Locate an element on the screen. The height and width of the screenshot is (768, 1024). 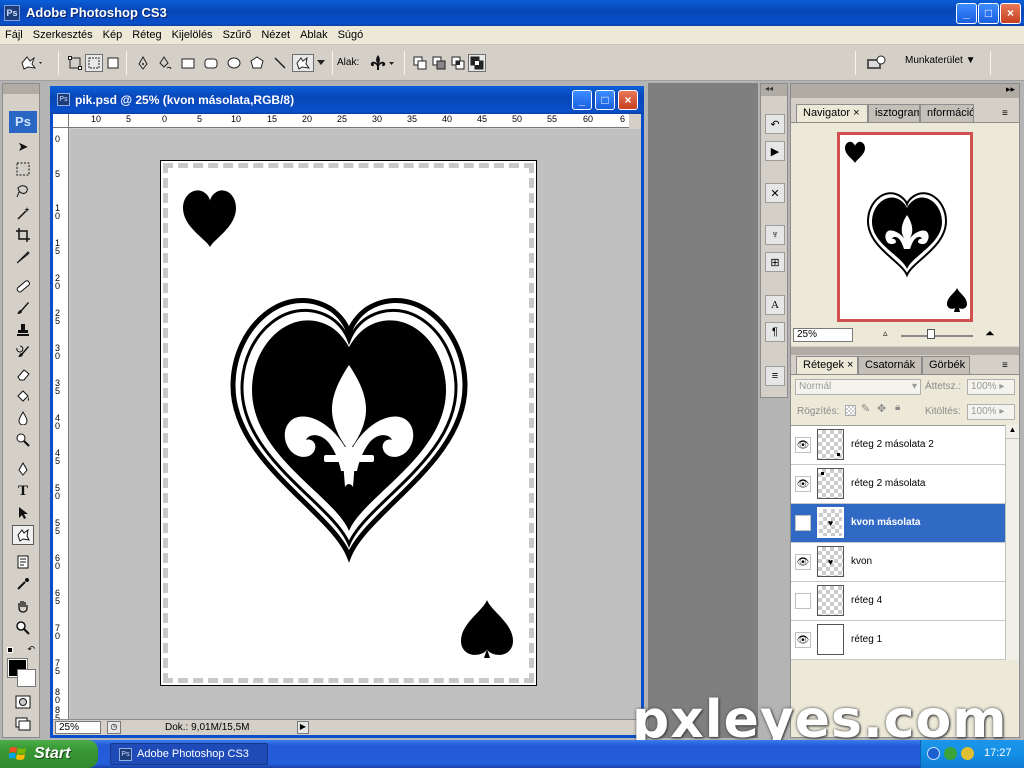
lock-all-icon: 🔒︎ is located at coordinates (897, 407).